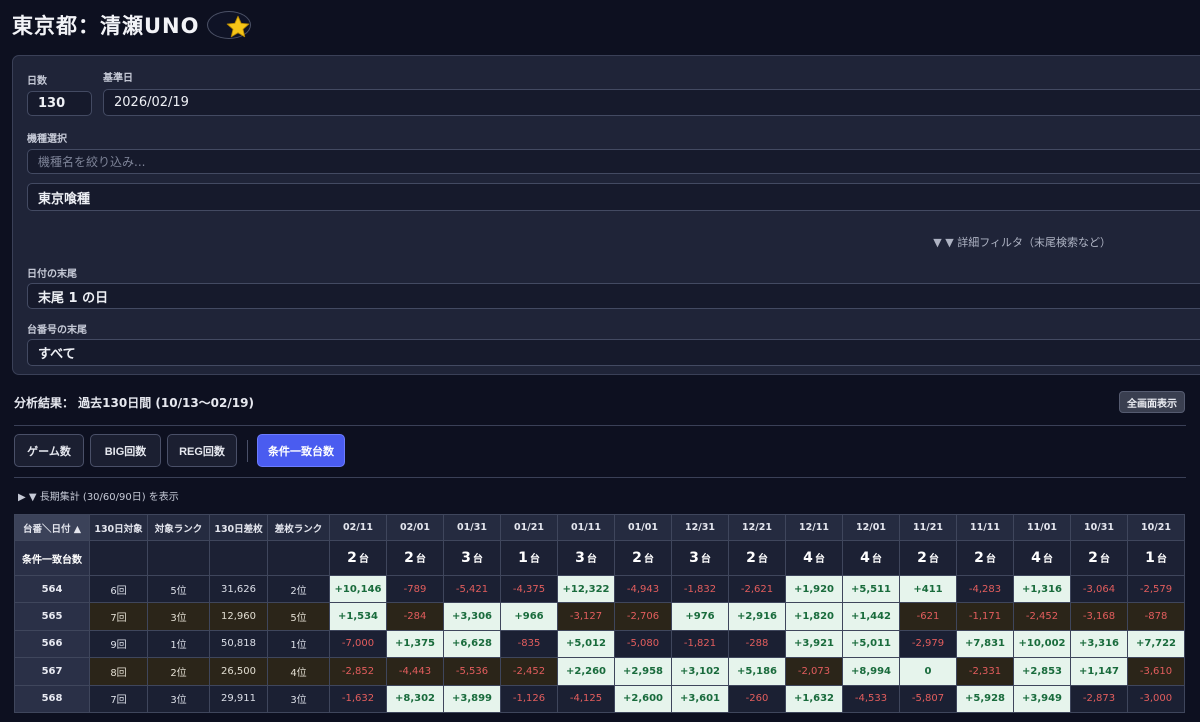  What do you see at coordinates (202, 450) in the screenshot?
I see `tab-reg-count: REG回数` at bounding box center [202, 450].